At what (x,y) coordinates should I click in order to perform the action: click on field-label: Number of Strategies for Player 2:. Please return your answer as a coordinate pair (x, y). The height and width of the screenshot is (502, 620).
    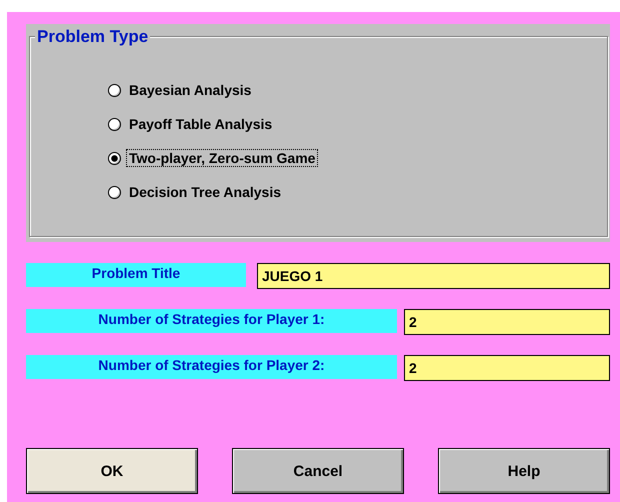
    Looking at the image, I should click on (211, 367).